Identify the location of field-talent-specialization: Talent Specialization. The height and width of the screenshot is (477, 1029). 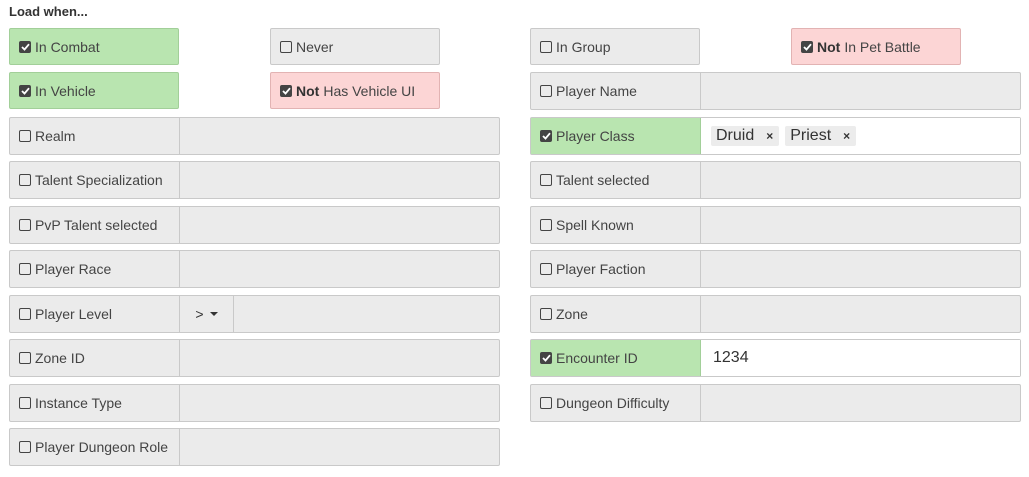
(254, 180).